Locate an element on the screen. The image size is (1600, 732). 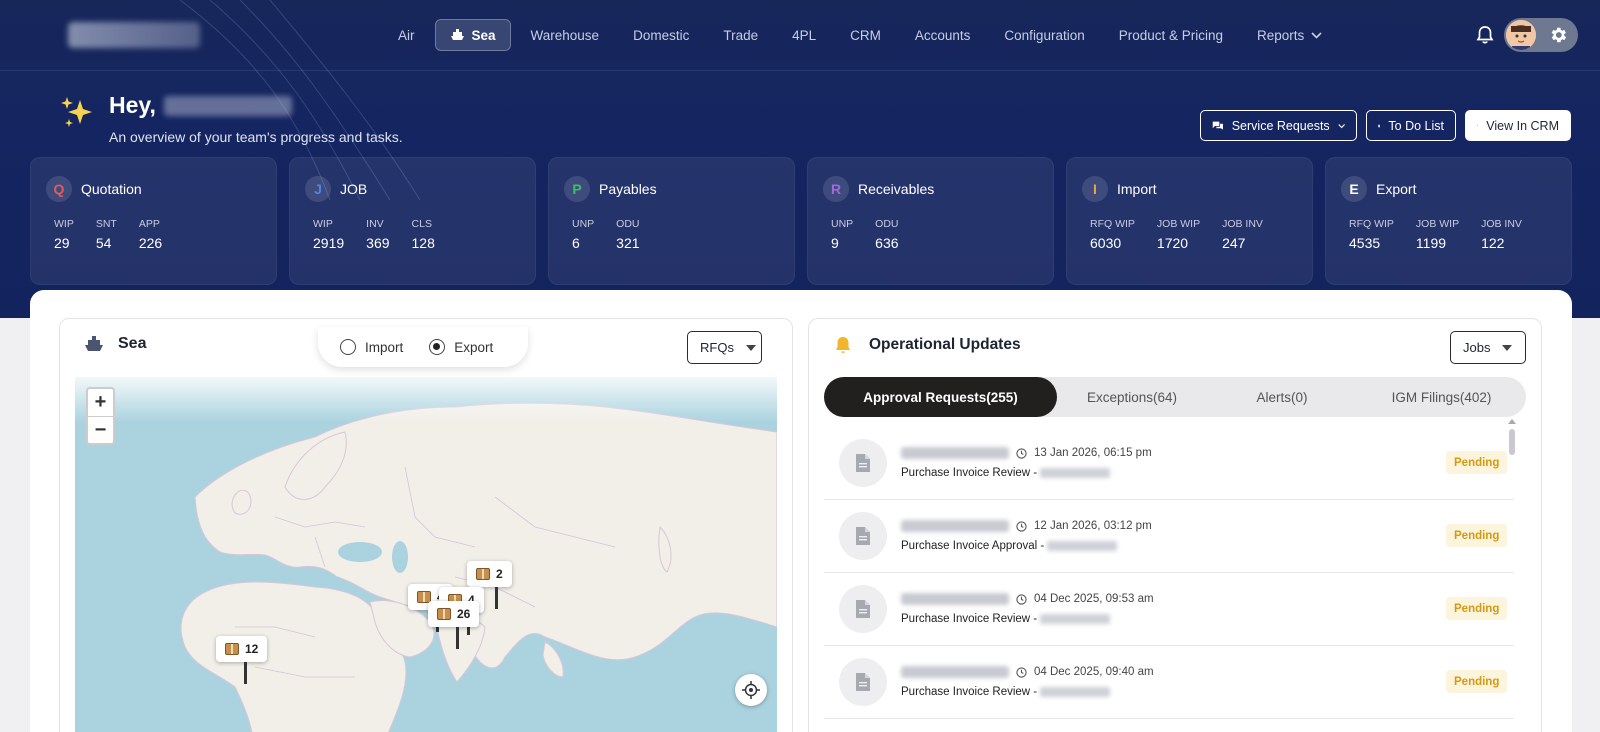
nav-configuration: Configuration is located at coordinates (1044, 35).